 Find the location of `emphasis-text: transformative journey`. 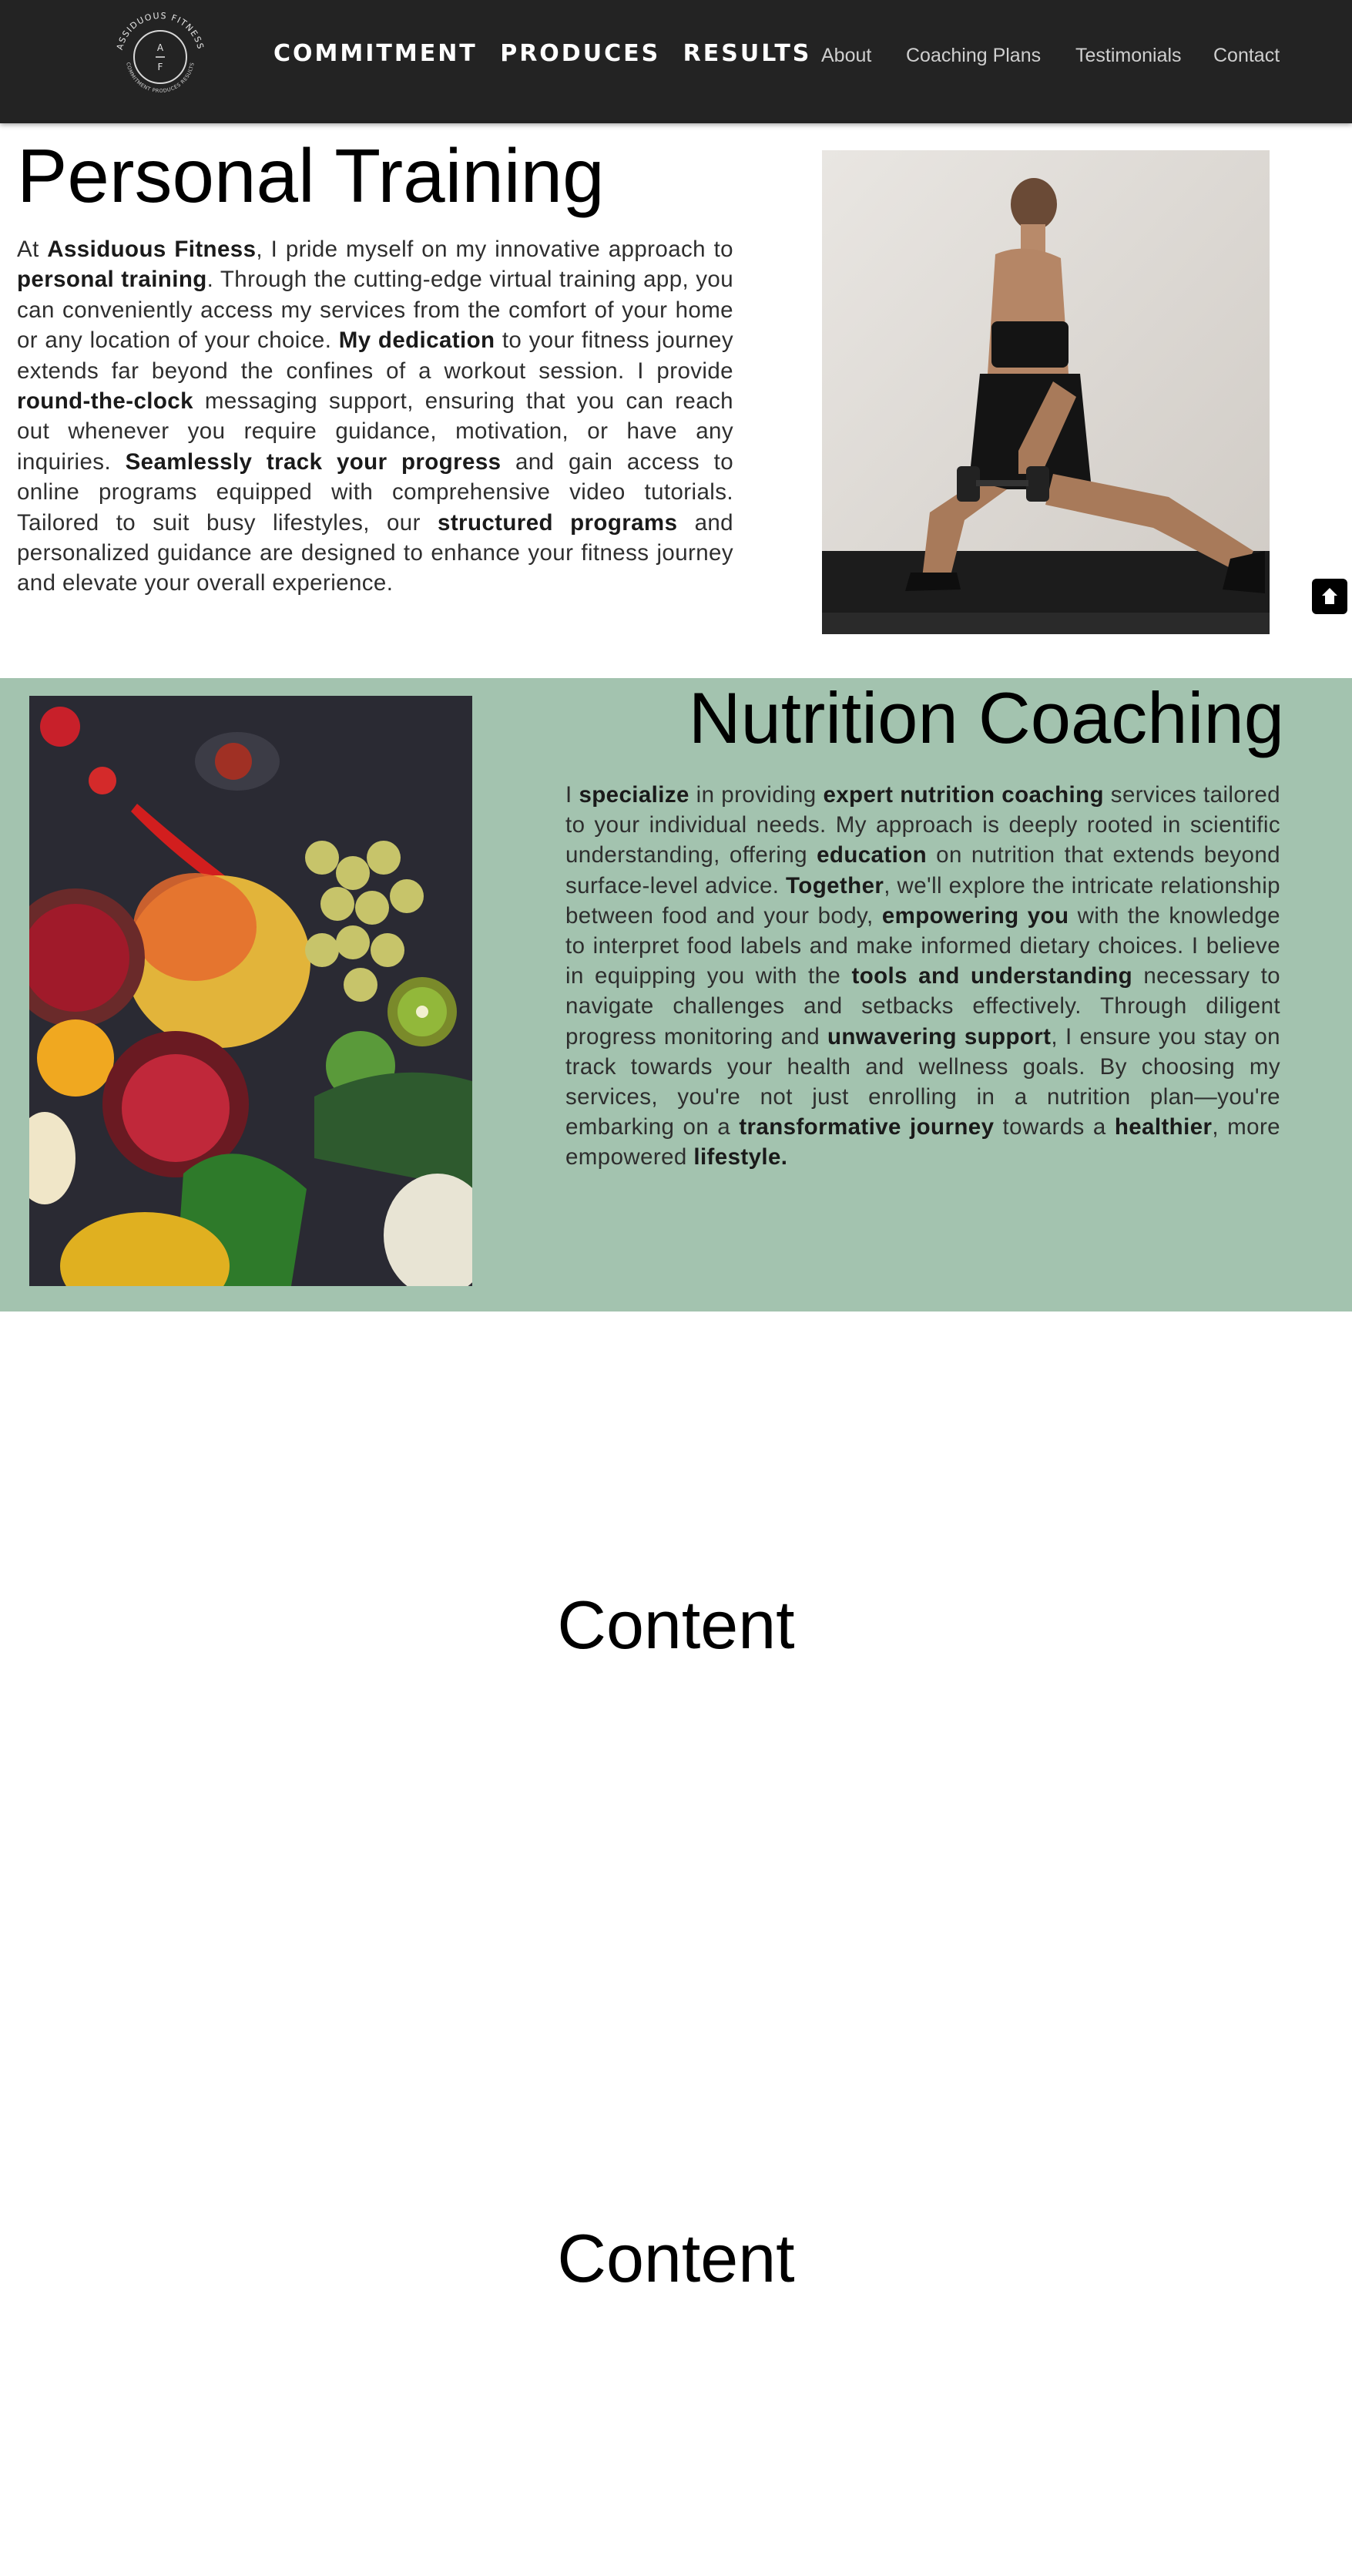

emphasis-text: transformative journey is located at coordinates (867, 1127).